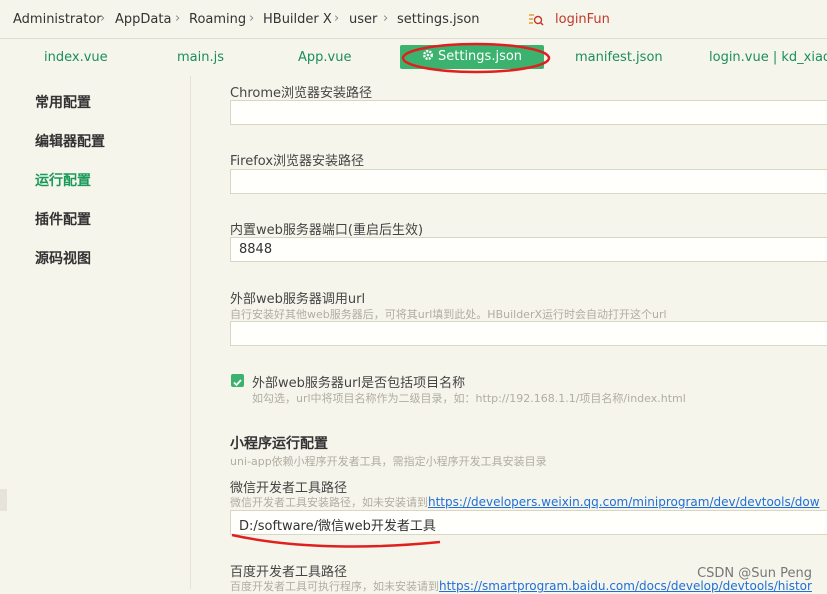 The width and height of the screenshot is (827, 594). What do you see at coordinates (57, 19) in the screenshot?
I see `breadcrumb-item: Administrator` at bounding box center [57, 19].